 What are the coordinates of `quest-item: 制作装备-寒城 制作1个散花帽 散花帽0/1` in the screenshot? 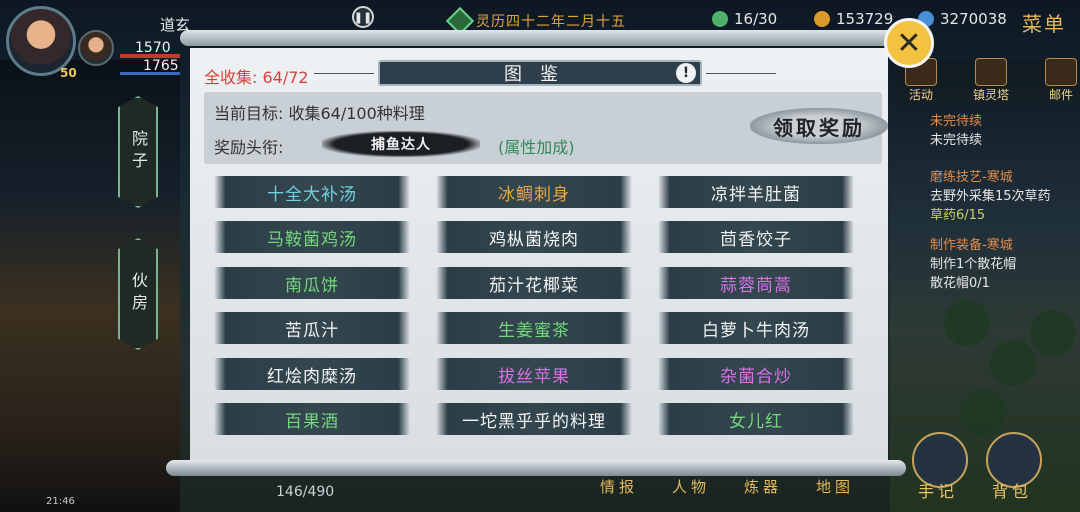 It's located at (1005, 264).